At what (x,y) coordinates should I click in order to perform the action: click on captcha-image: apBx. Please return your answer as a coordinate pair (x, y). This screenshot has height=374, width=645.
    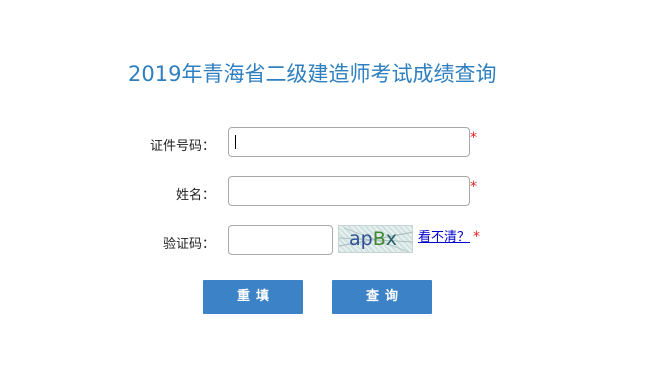
    Looking at the image, I should click on (375, 239).